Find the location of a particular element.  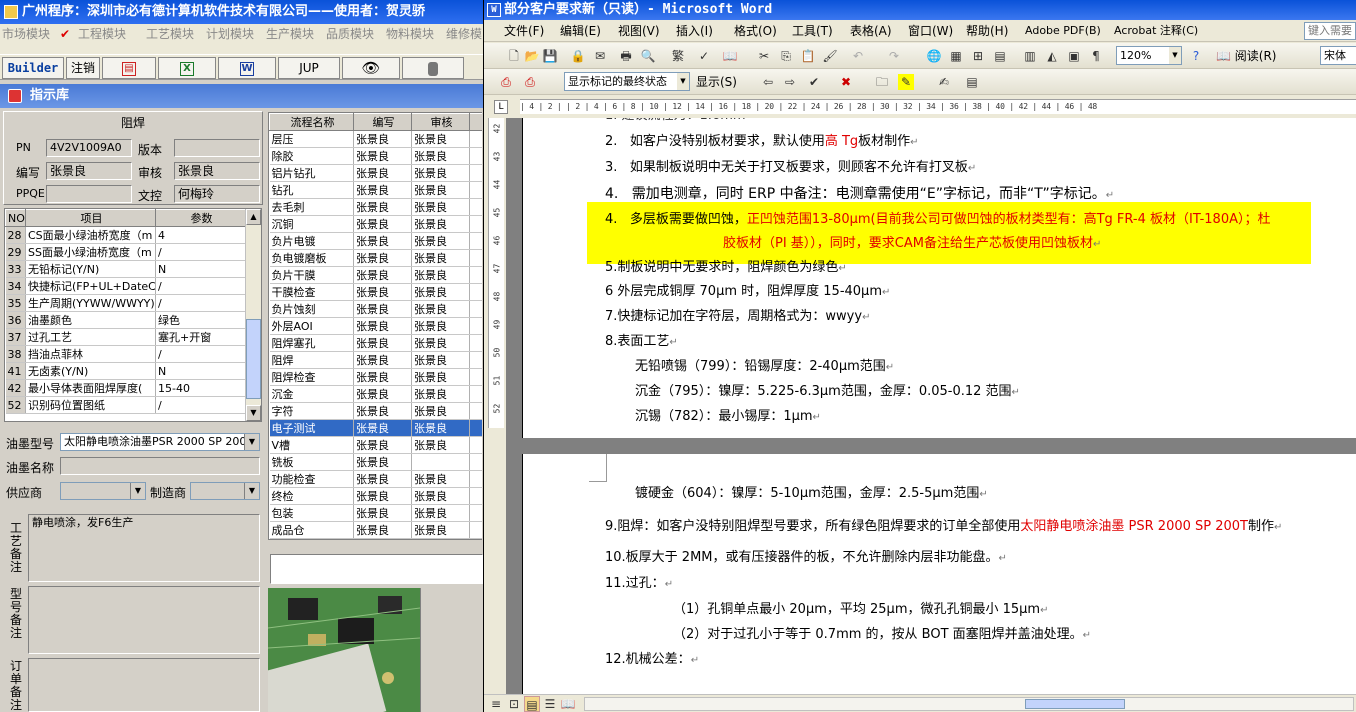

table-row: 沉铜 张景良 张景良 is located at coordinates (375, 224).